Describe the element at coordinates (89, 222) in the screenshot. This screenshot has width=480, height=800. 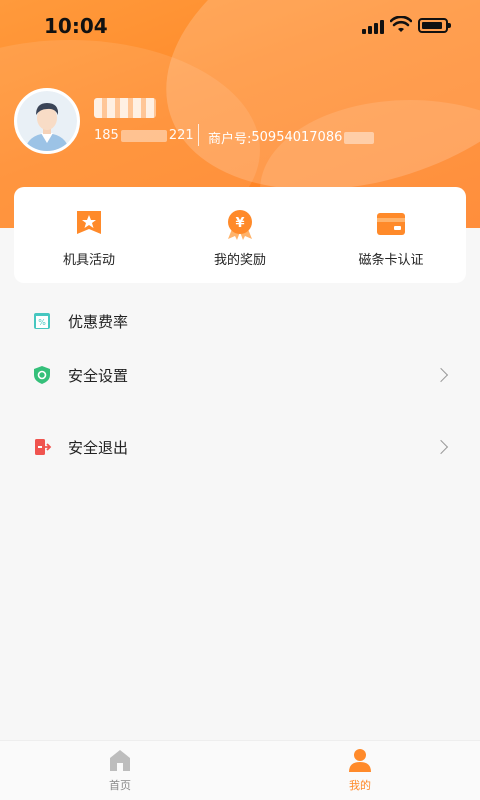
I see `flag-star-icon` at that location.